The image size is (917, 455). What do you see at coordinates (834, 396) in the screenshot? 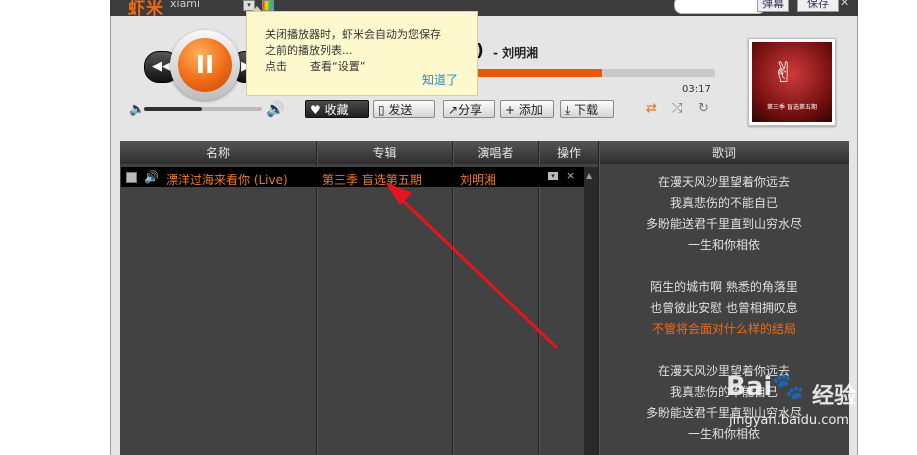
I see `watermark-brand: 经验` at bounding box center [834, 396].